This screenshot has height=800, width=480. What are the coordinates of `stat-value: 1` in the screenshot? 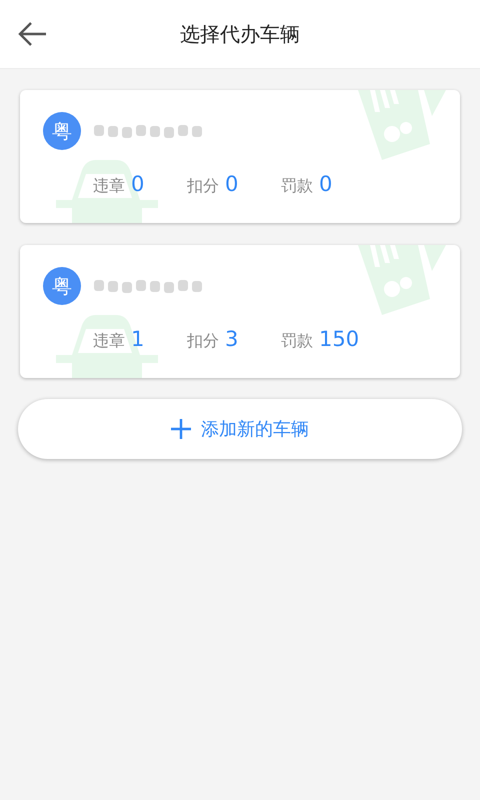 It's located at (137, 339).